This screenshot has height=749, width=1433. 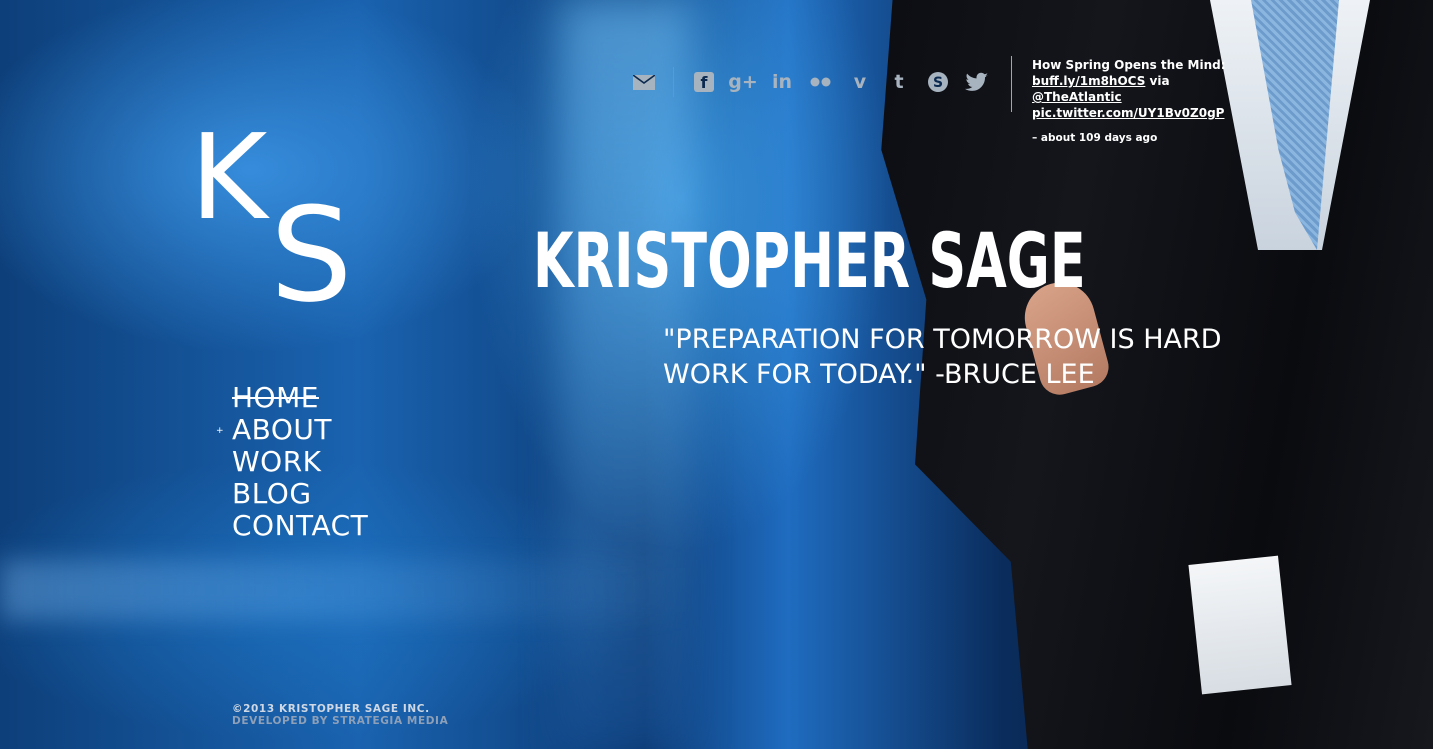 I want to click on hero-name: KRISTOPHER SAGE, so click(x=809, y=260).